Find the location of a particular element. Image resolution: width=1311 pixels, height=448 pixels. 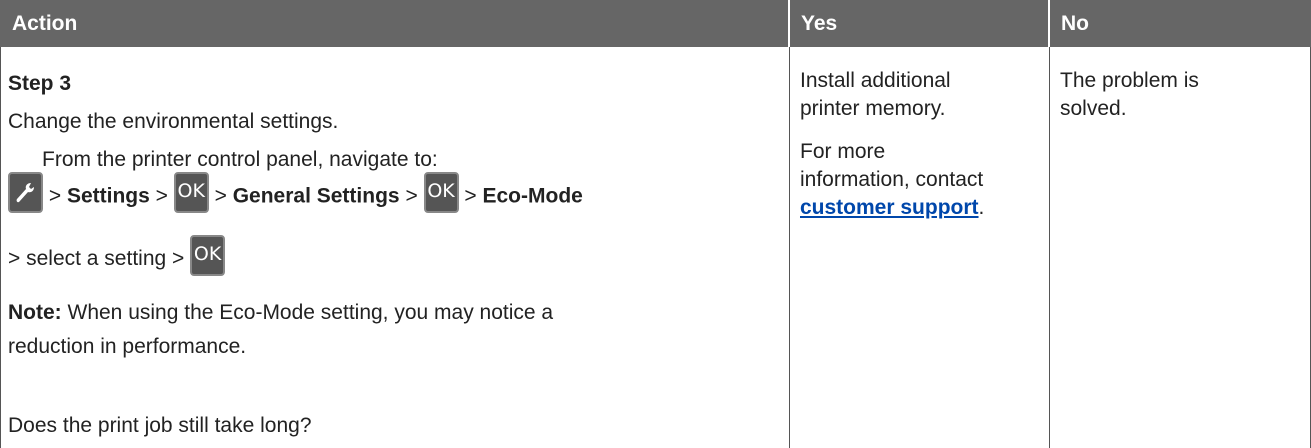

yes-line-3: For more is located at coordinates (843, 151).